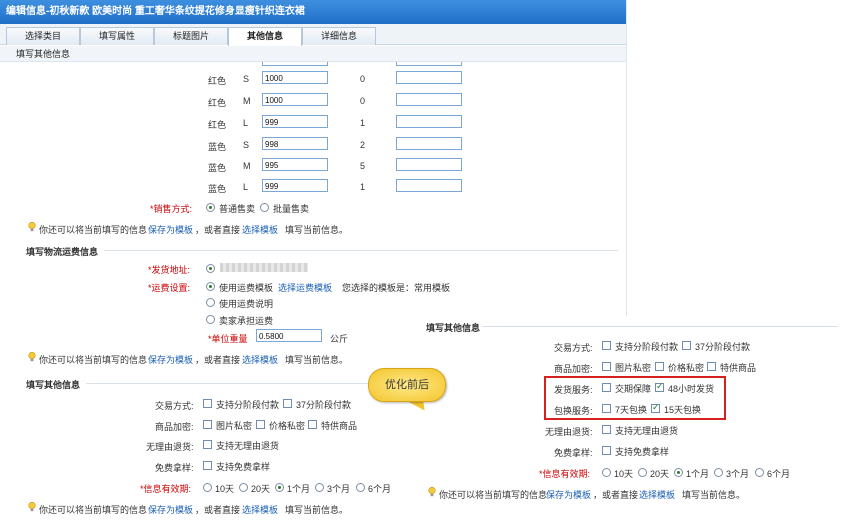  Describe the element at coordinates (166, 489) in the screenshot. I see `info-validity-label: *信息有效期:` at that location.